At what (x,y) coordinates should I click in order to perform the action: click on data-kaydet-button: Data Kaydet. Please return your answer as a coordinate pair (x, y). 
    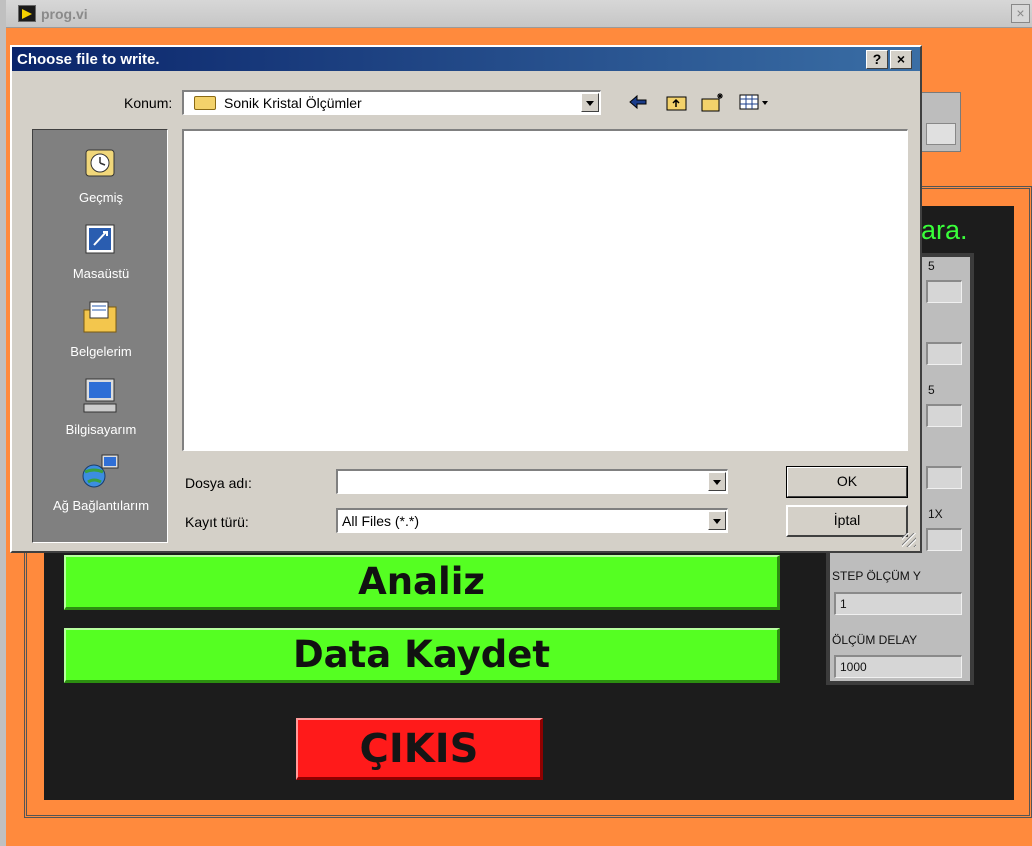
    Looking at the image, I should click on (422, 655).